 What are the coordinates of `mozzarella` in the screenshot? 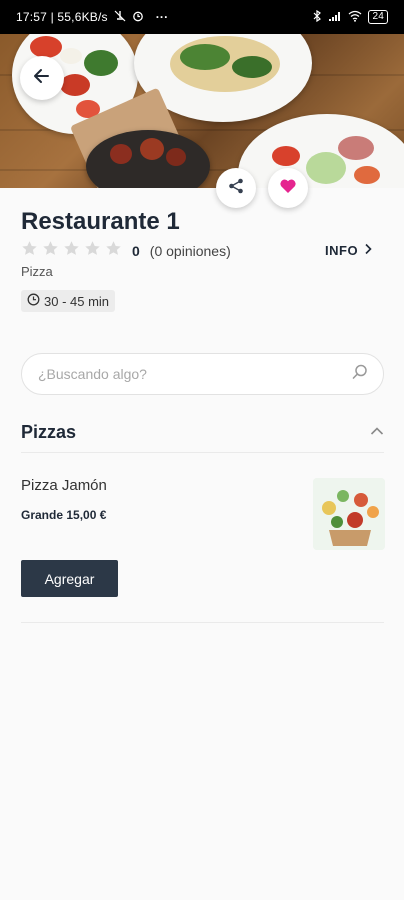 It's located at (71, 56).